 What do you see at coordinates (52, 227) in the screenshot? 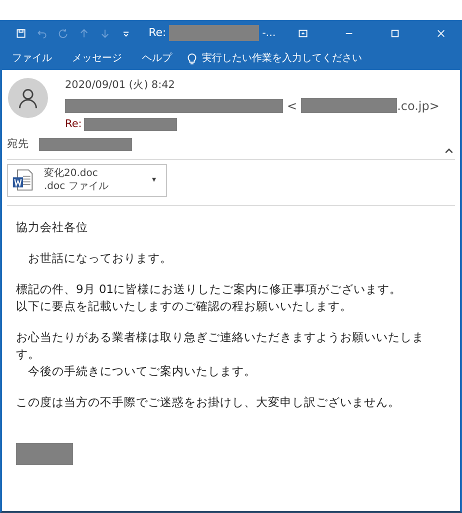
I see `body-text: 協力会社各位` at bounding box center [52, 227].